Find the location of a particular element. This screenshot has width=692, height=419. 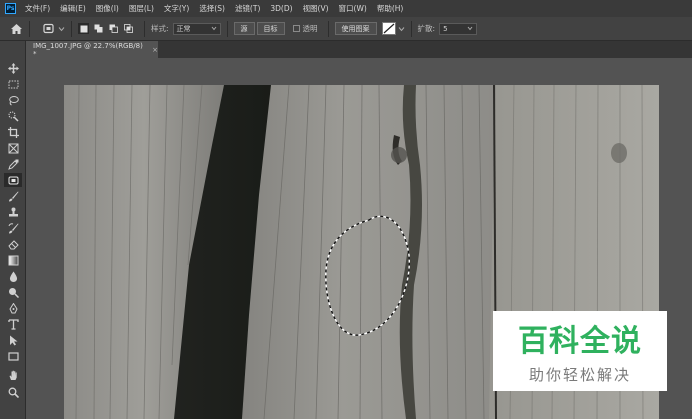

add-selection-button is located at coordinates (98, 28).